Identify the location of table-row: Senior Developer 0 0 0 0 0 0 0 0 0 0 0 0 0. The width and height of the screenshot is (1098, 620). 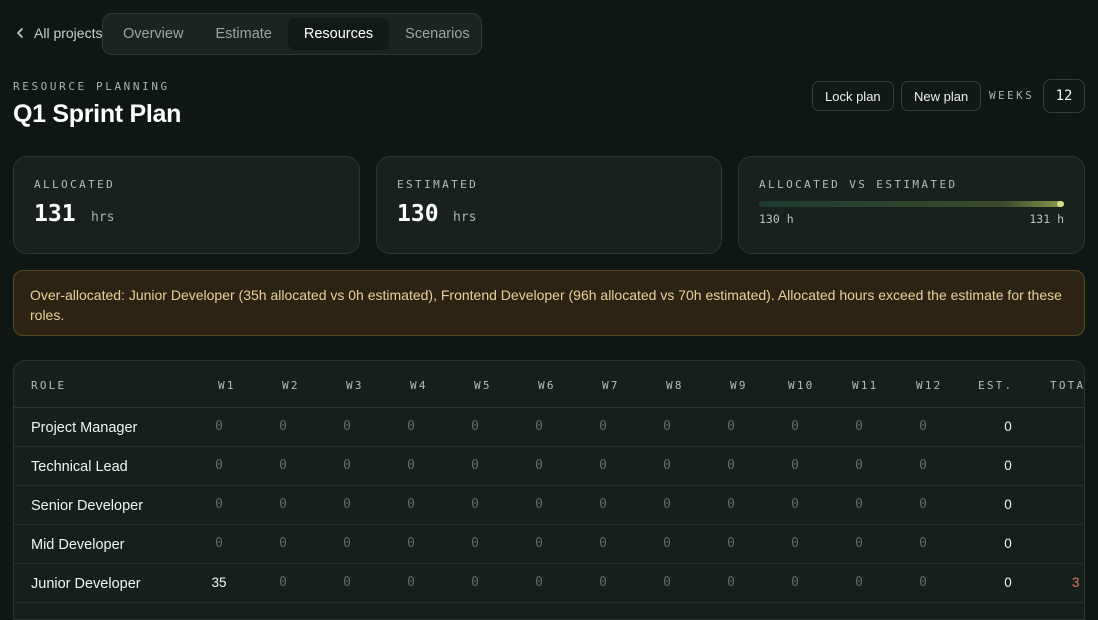
(549, 505).